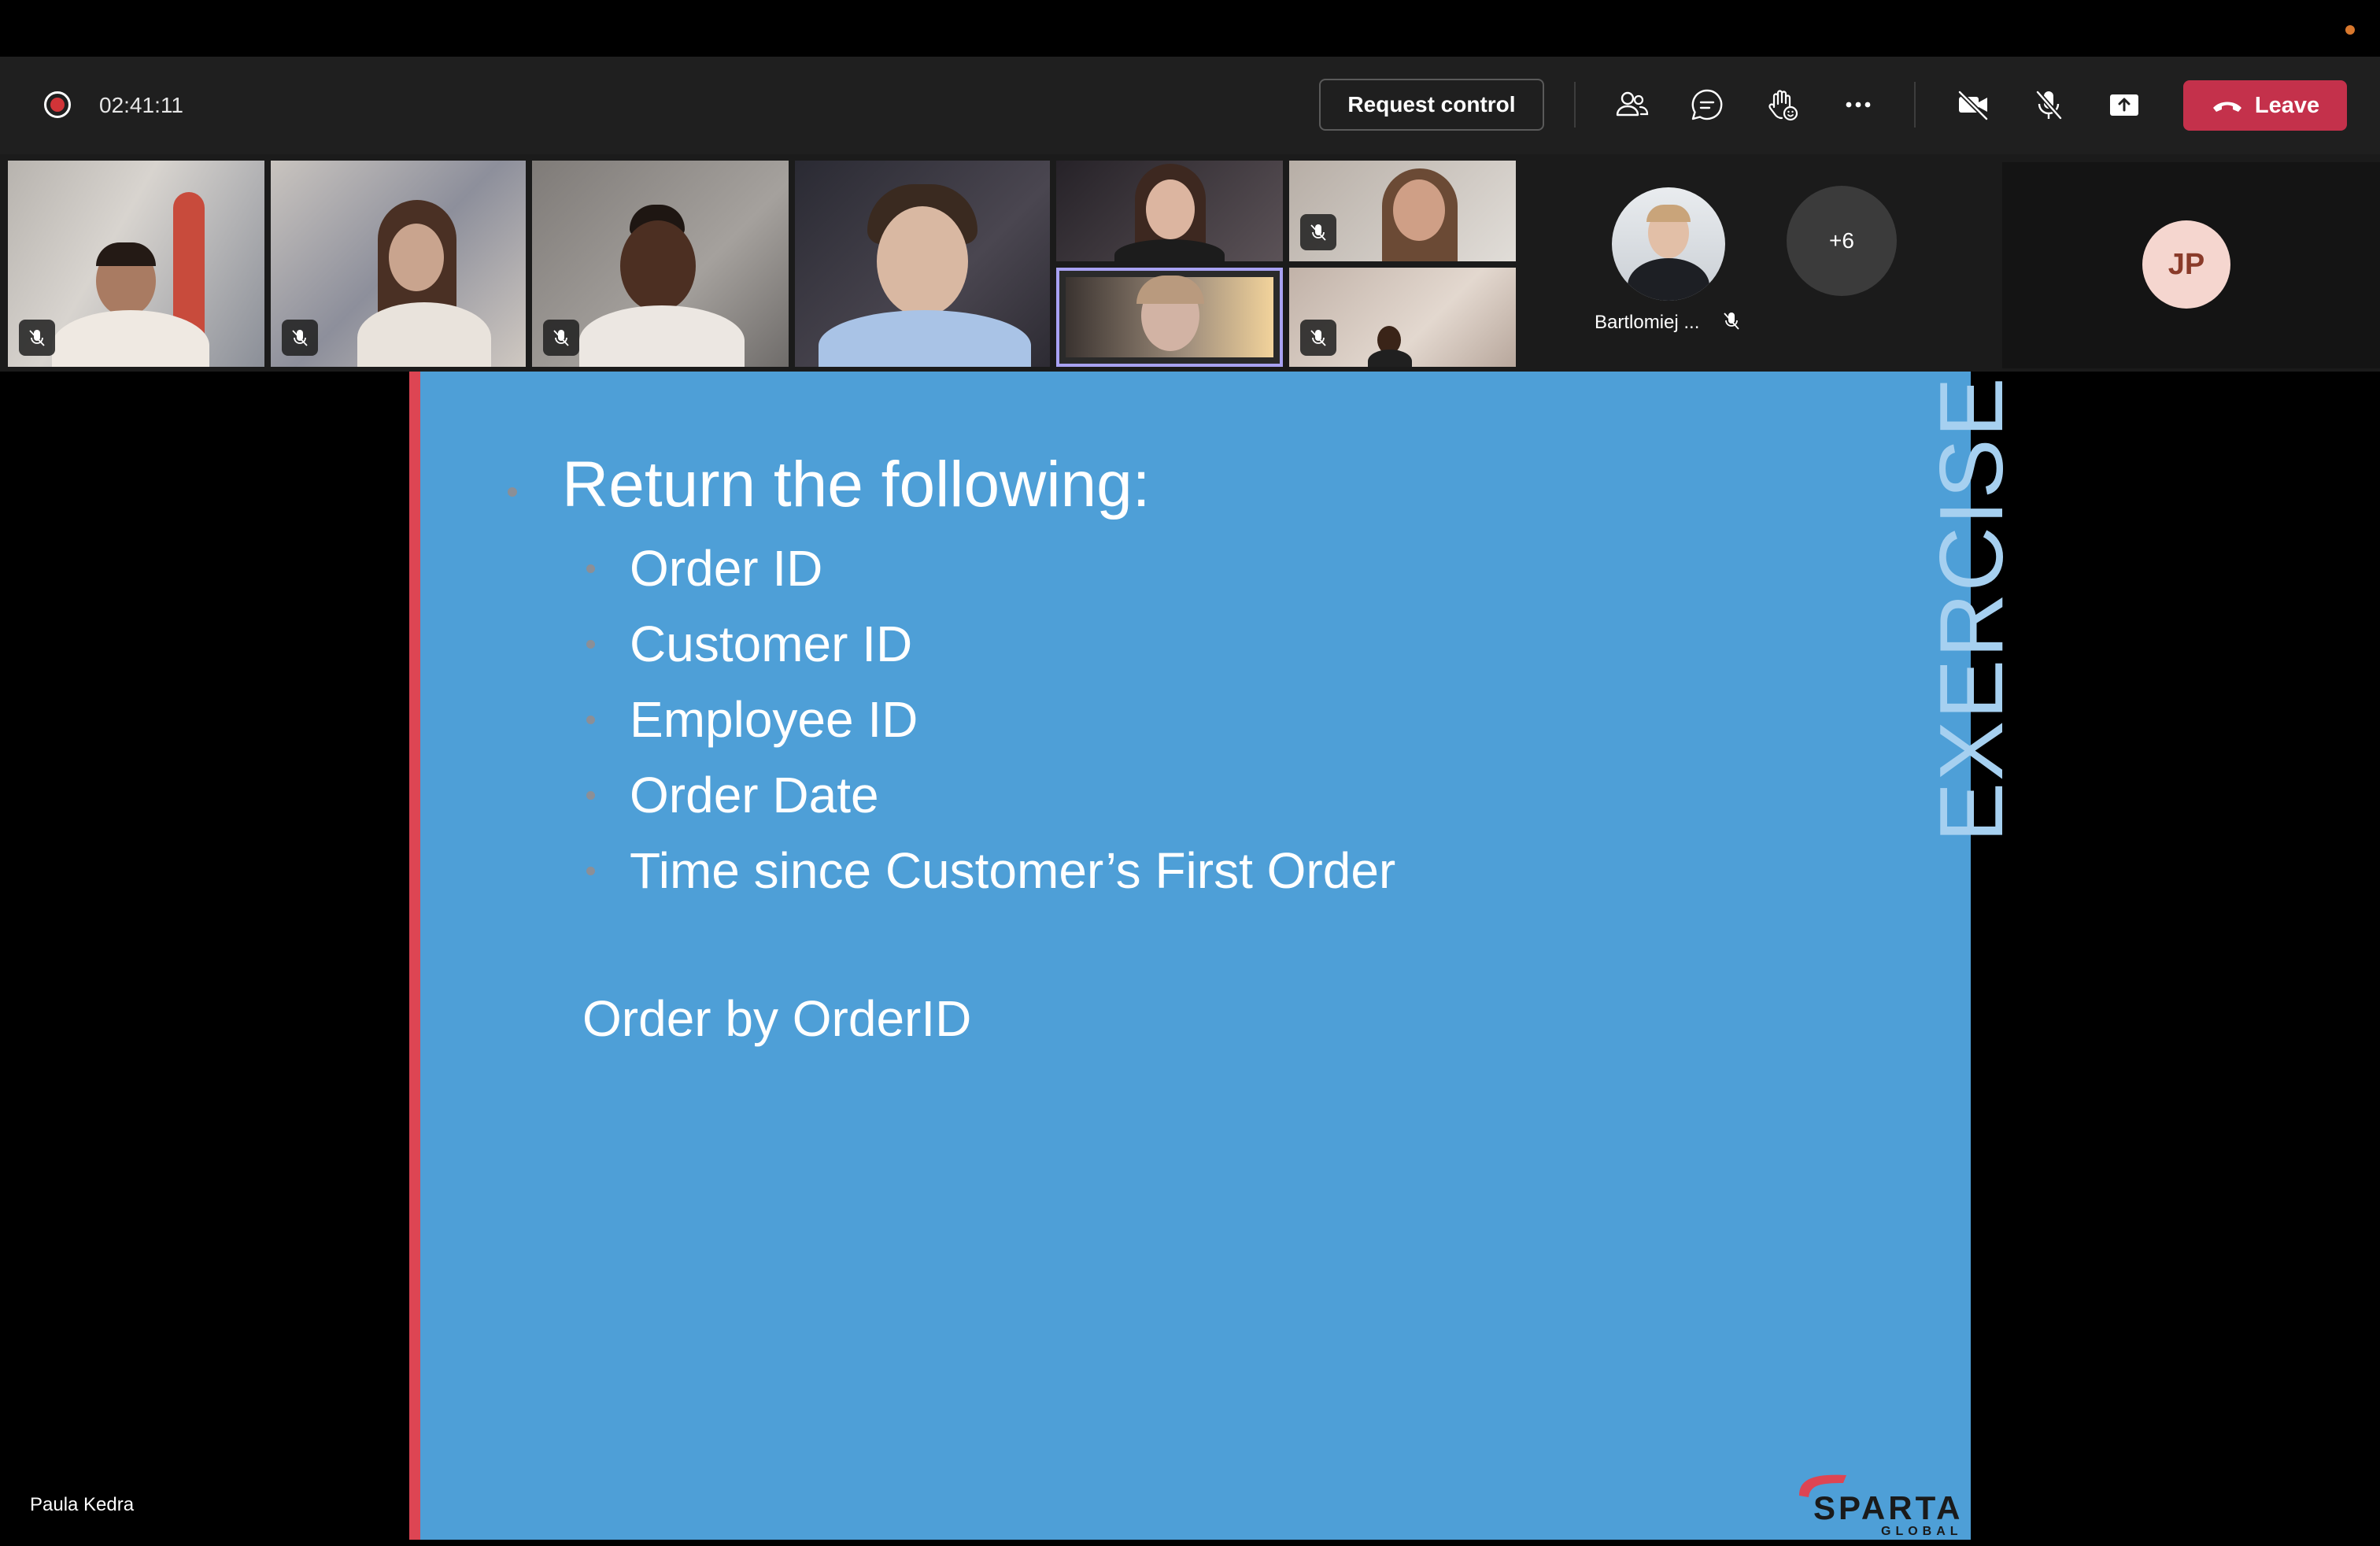  I want to click on participant-avatar, so click(1669, 244).